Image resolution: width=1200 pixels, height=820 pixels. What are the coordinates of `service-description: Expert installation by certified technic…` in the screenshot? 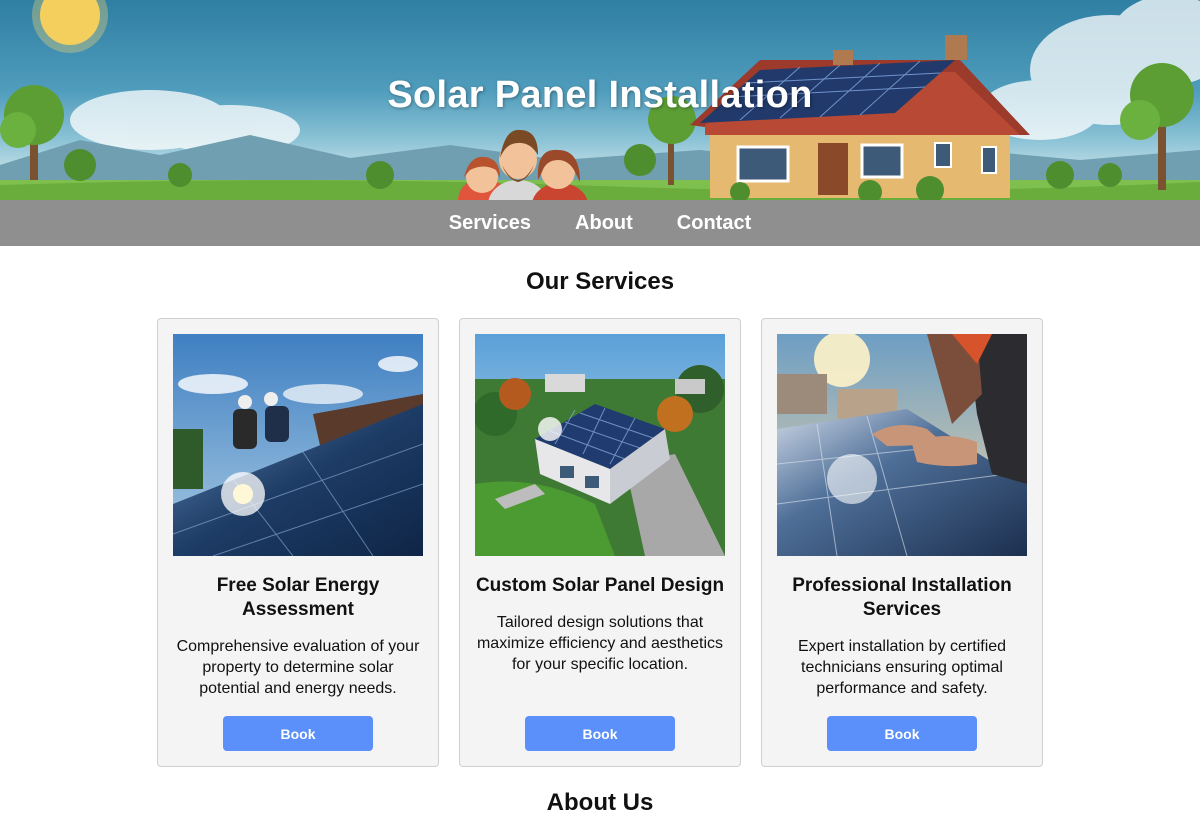 It's located at (902, 667).